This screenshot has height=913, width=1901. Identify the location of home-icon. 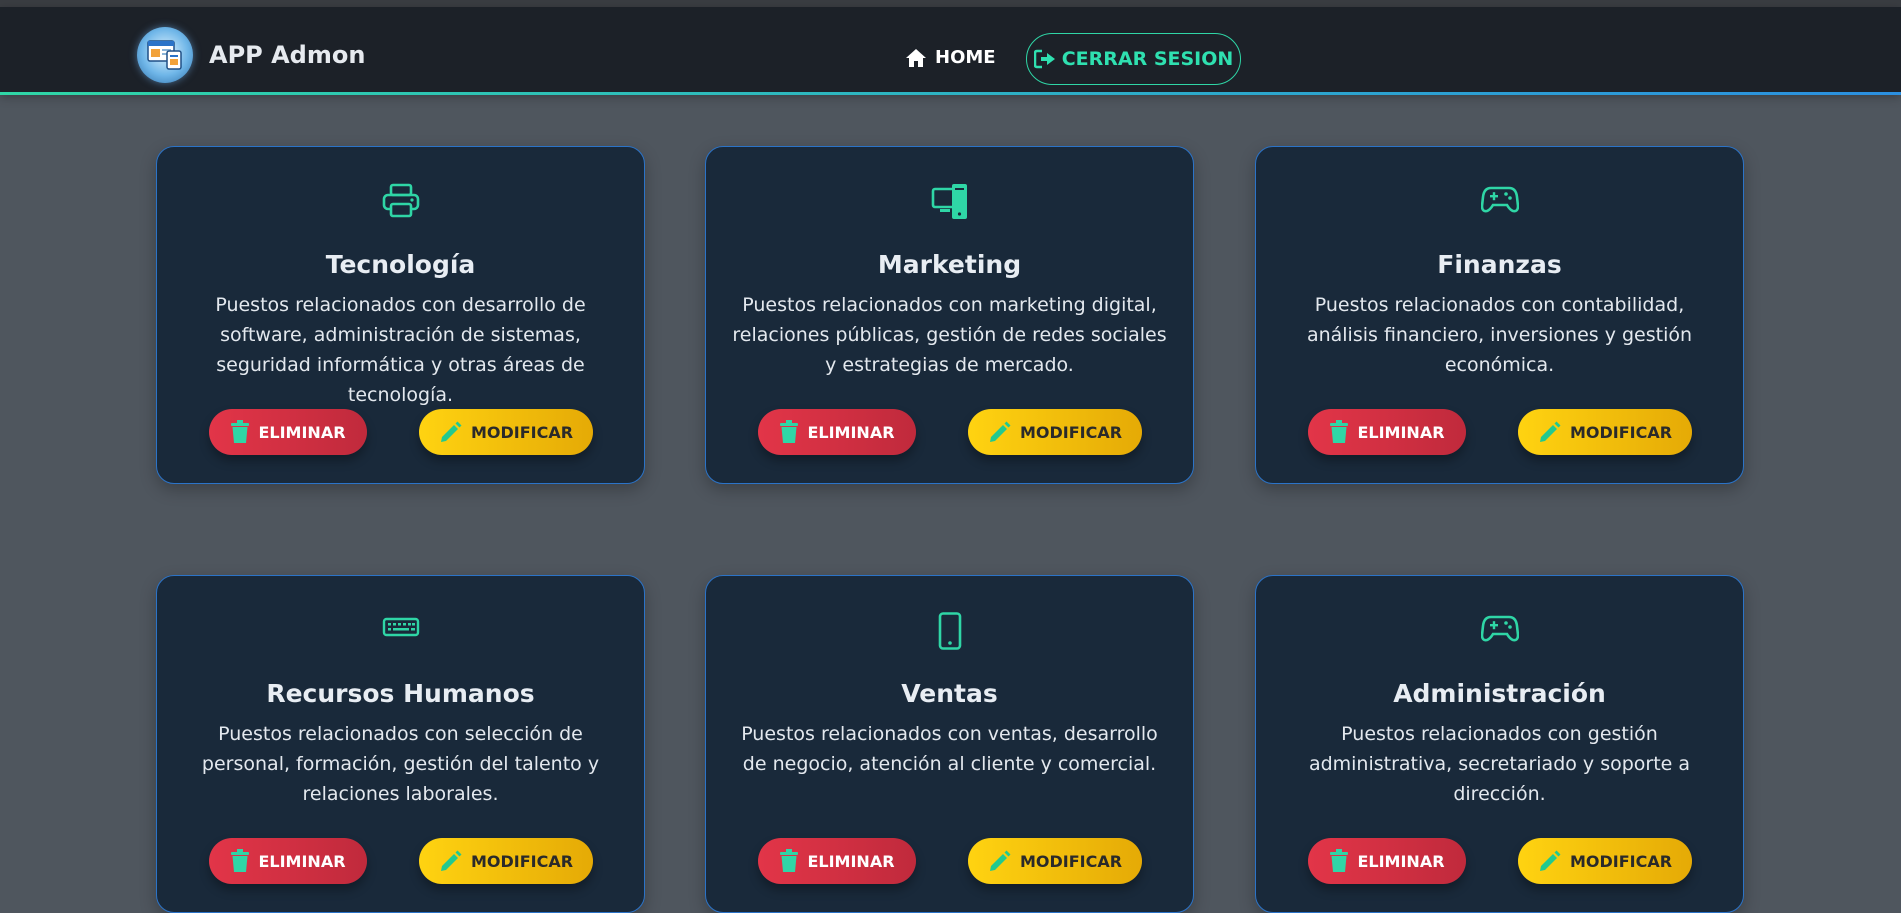
(916, 57).